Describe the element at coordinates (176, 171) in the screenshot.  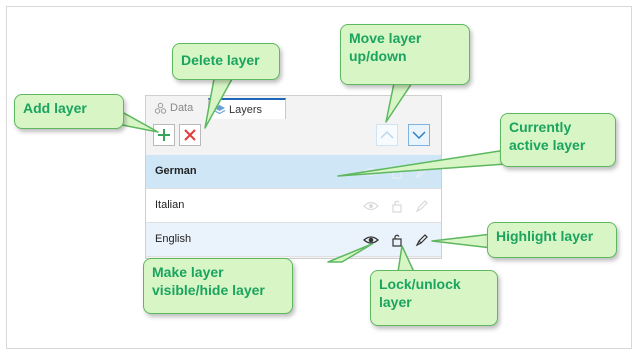
I see `layer-name: German` at that location.